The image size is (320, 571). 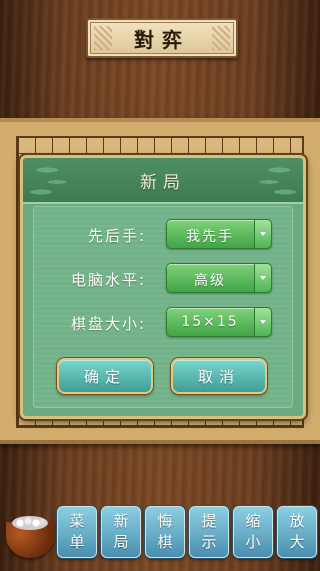 I want to click on zoom-in-button: 放 大, so click(x=297, y=532).